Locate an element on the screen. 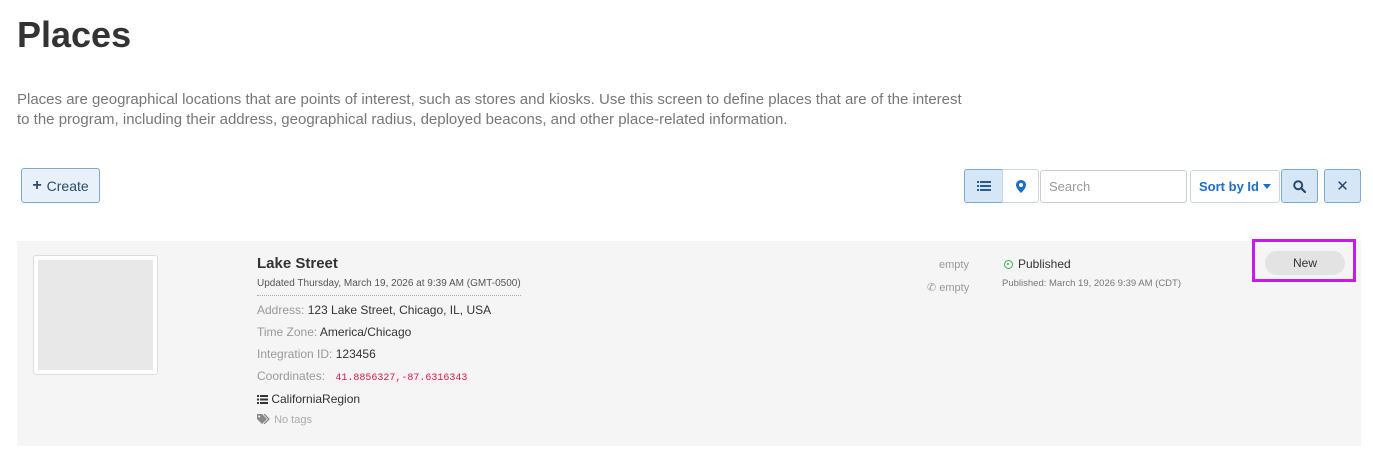 The width and height of the screenshot is (1373, 459). map-marker-icon is located at coordinates (1020, 186).